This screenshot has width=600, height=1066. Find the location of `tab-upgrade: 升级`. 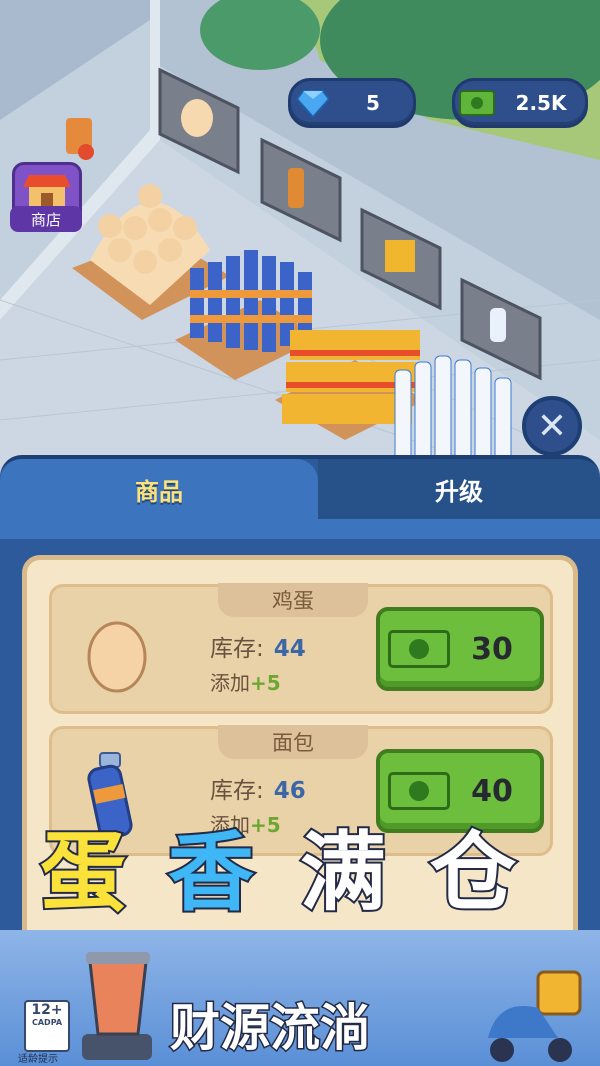

tab-upgrade: 升级 is located at coordinates (459, 489).